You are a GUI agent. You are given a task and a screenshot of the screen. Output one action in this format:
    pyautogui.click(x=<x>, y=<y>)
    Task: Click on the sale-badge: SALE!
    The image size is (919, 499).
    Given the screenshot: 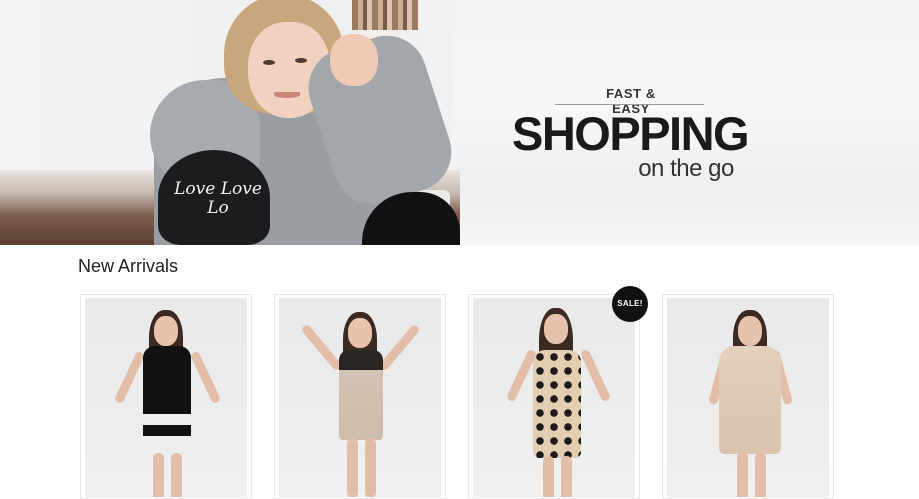 What is the action you would take?
    pyautogui.click(x=630, y=304)
    